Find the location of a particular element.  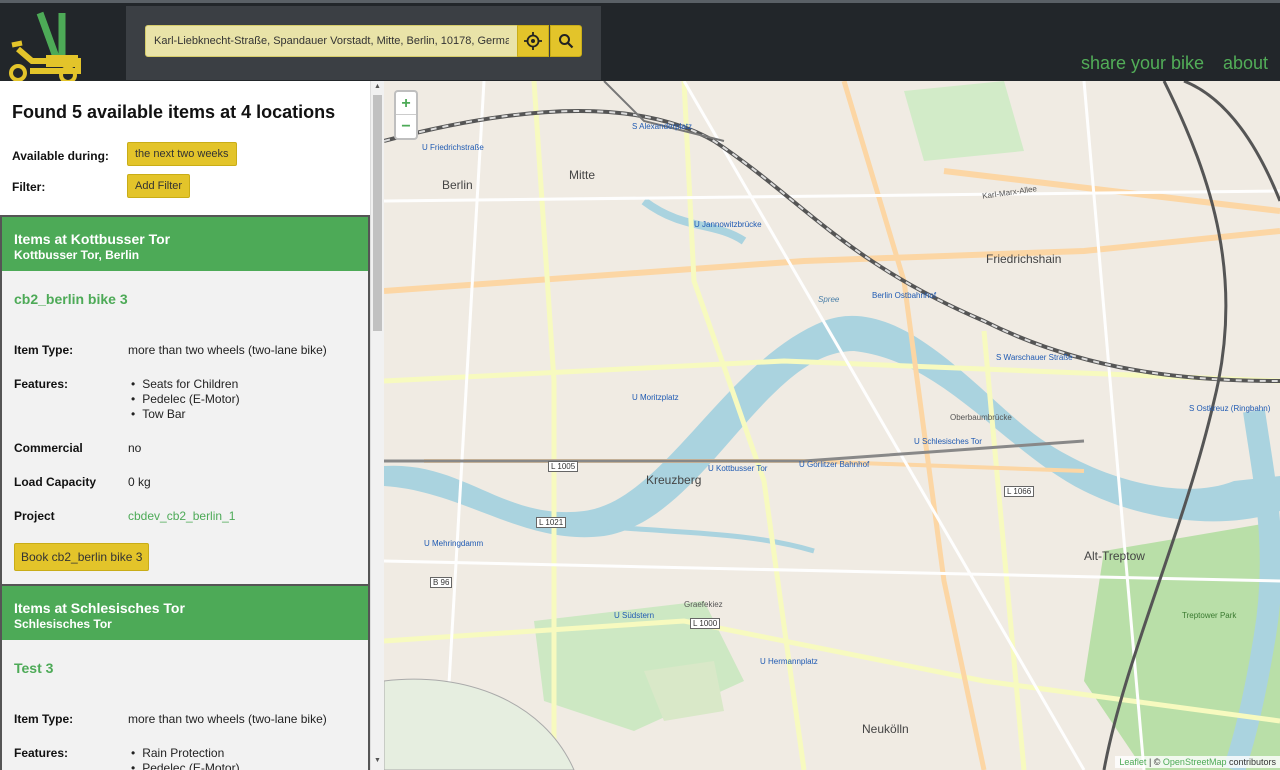

crosshair-icon is located at coordinates (533, 41).